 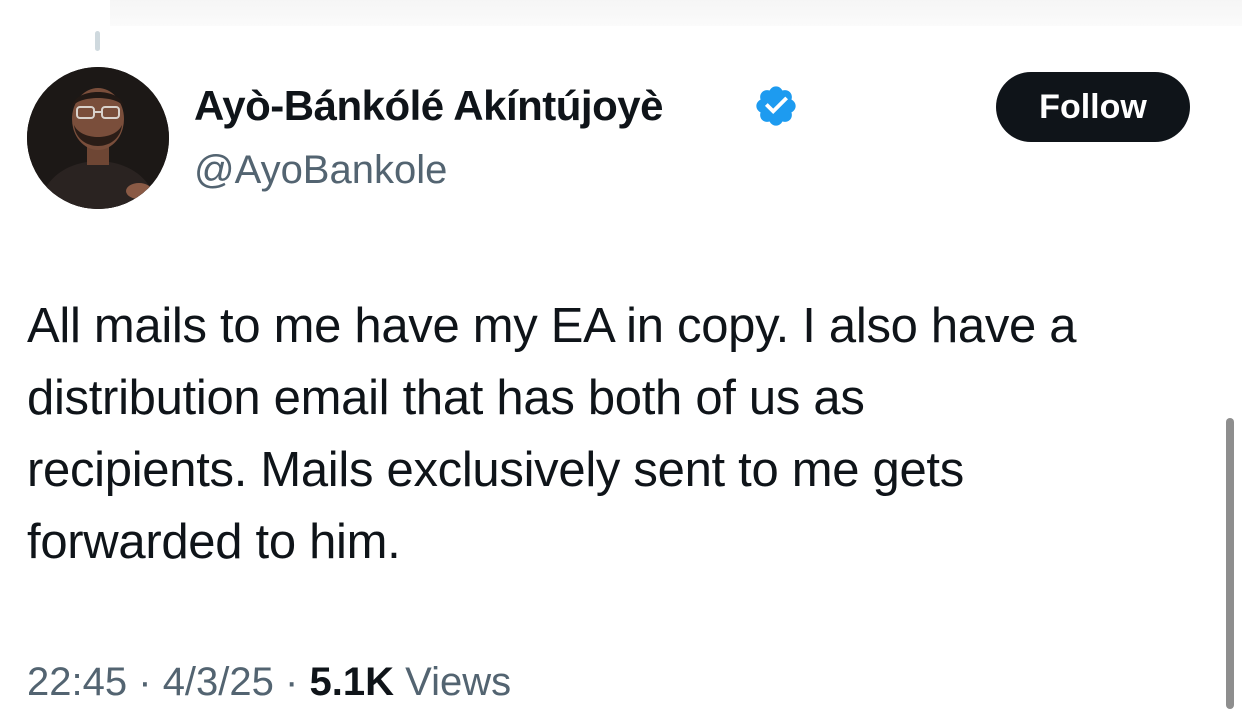 I want to click on verified-badge-icon, so click(x=776, y=106).